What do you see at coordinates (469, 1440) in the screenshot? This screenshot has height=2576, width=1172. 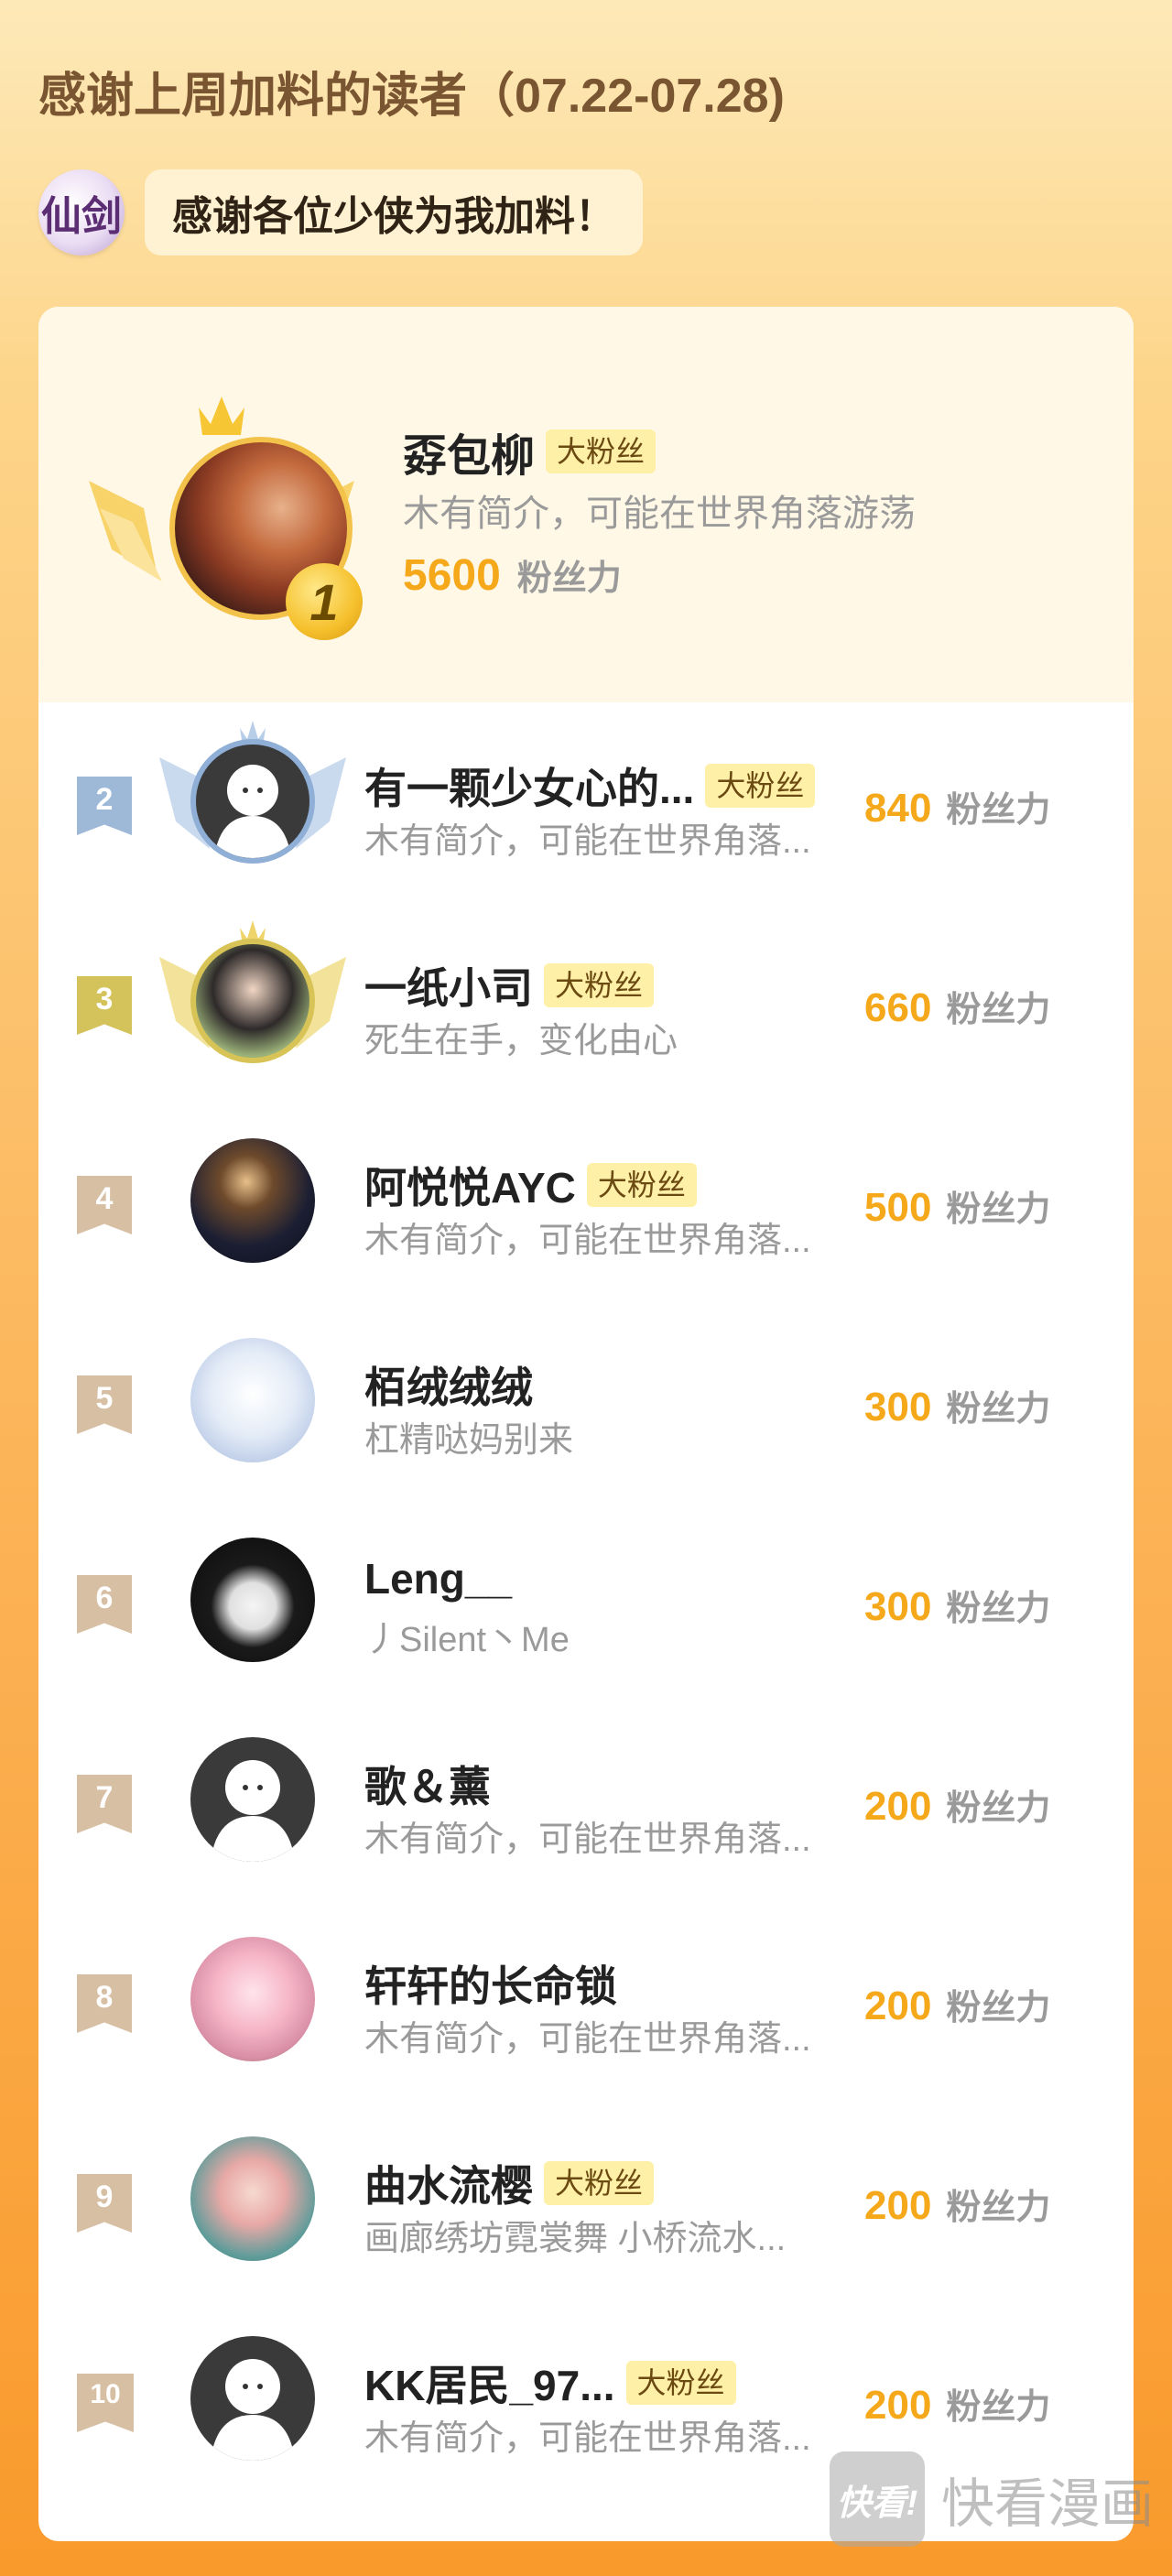 I see `fan-bio: 杠精哒妈别来` at bounding box center [469, 1440].